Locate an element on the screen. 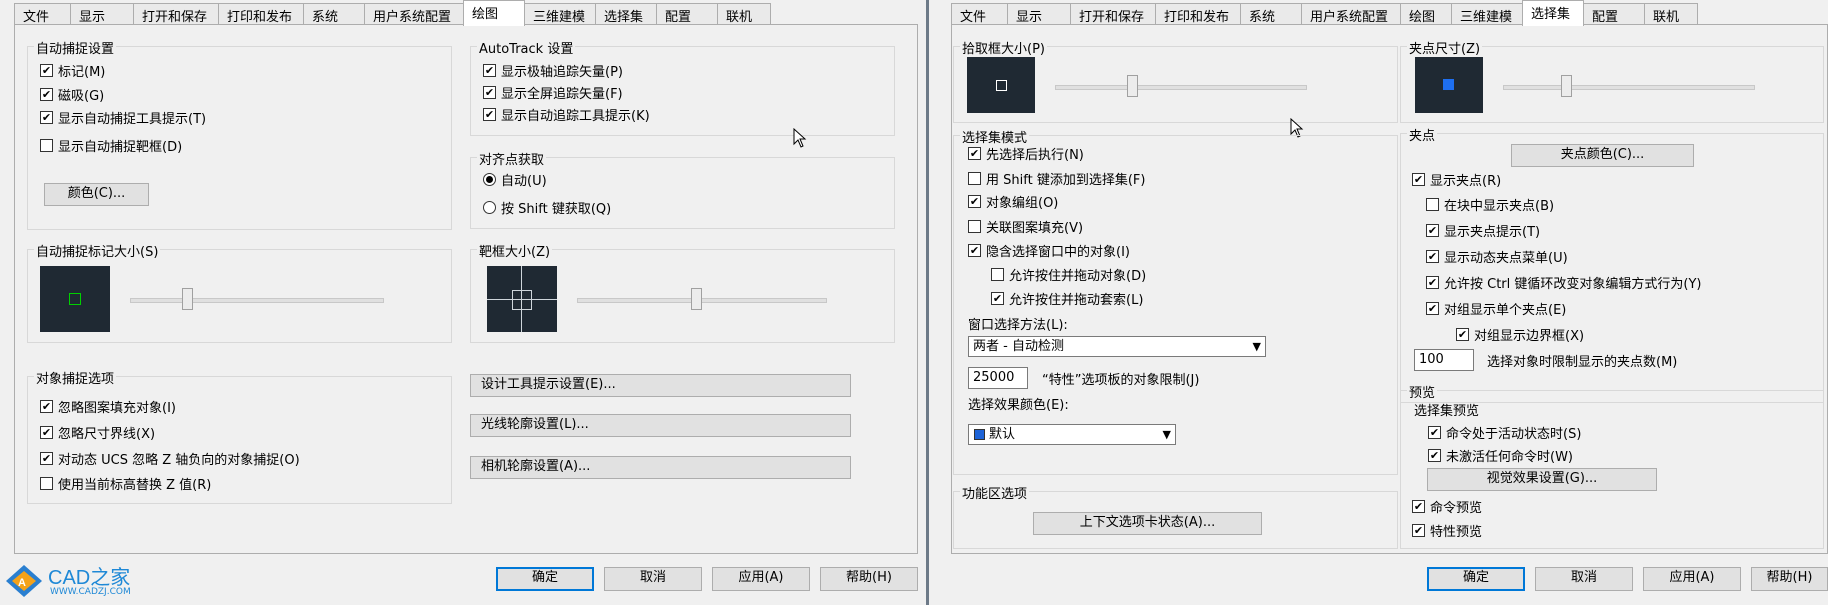 This screenshot has width=1828, height=605. autosnap-tooltip-checkbox: ✔ 显示自动捕捉工具提示(T) is located at coordinates (123, 117).